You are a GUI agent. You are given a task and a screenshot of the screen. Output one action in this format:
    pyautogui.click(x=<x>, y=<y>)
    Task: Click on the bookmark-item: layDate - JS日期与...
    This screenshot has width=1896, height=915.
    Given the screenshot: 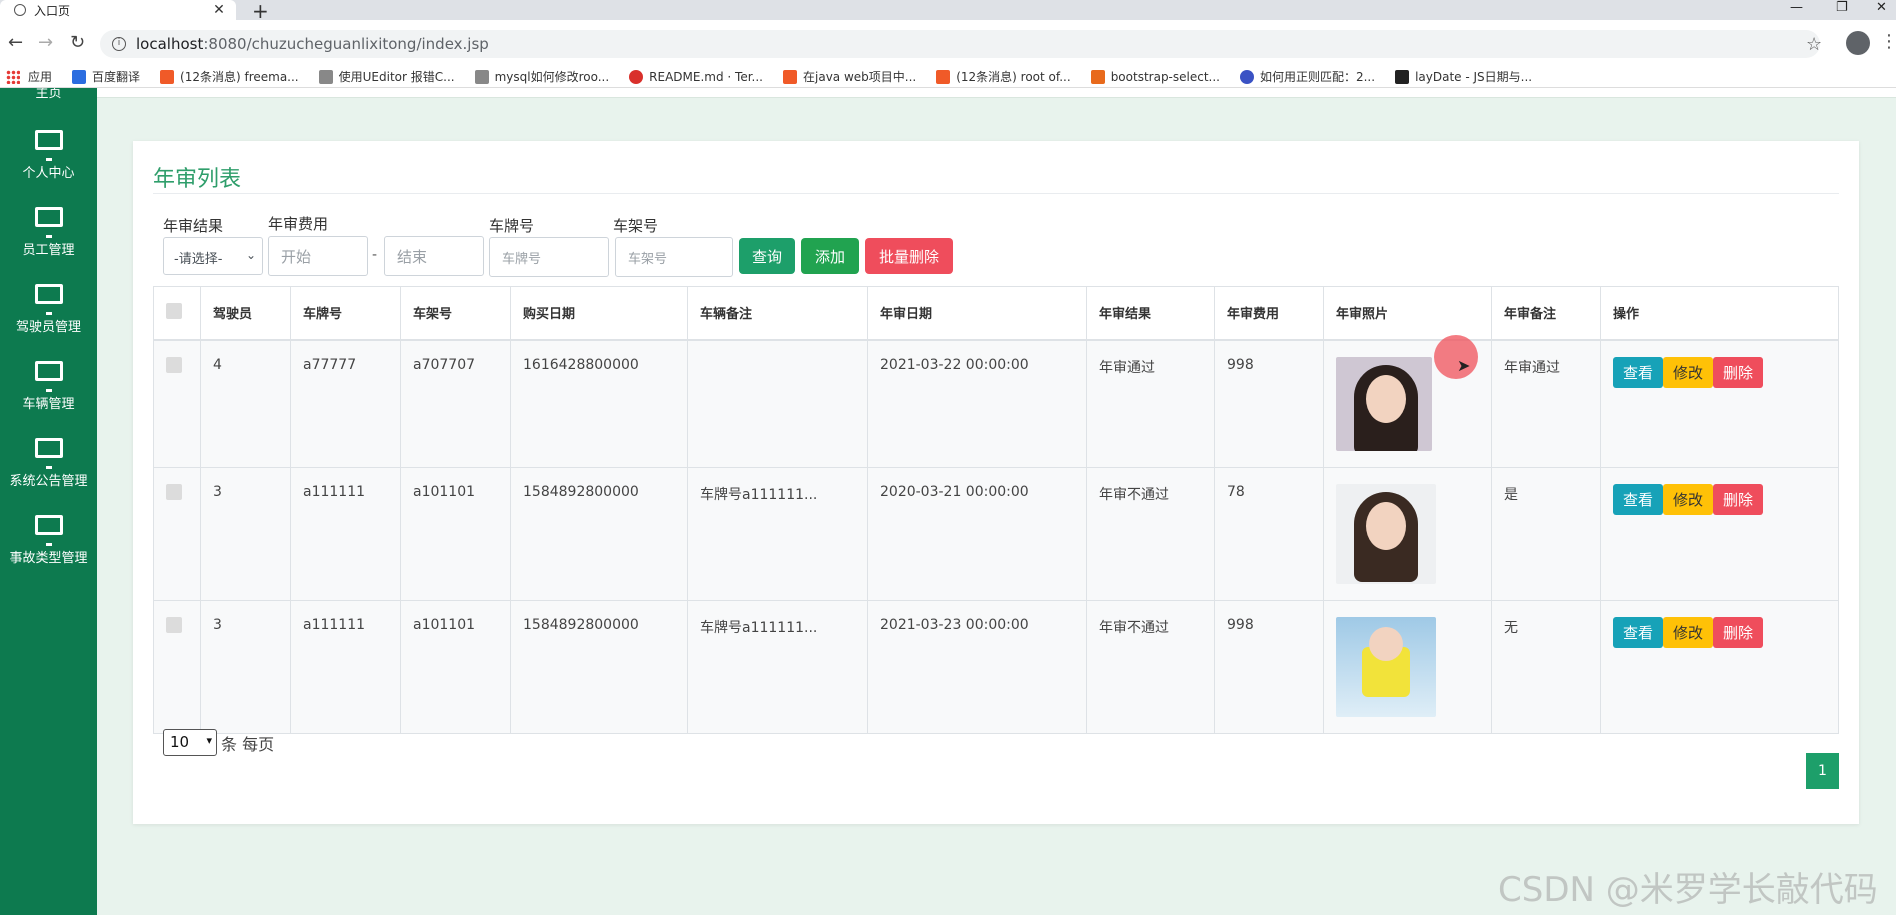 What is the action you would take?
    pyautogui.click(x=1459, y=76)
    